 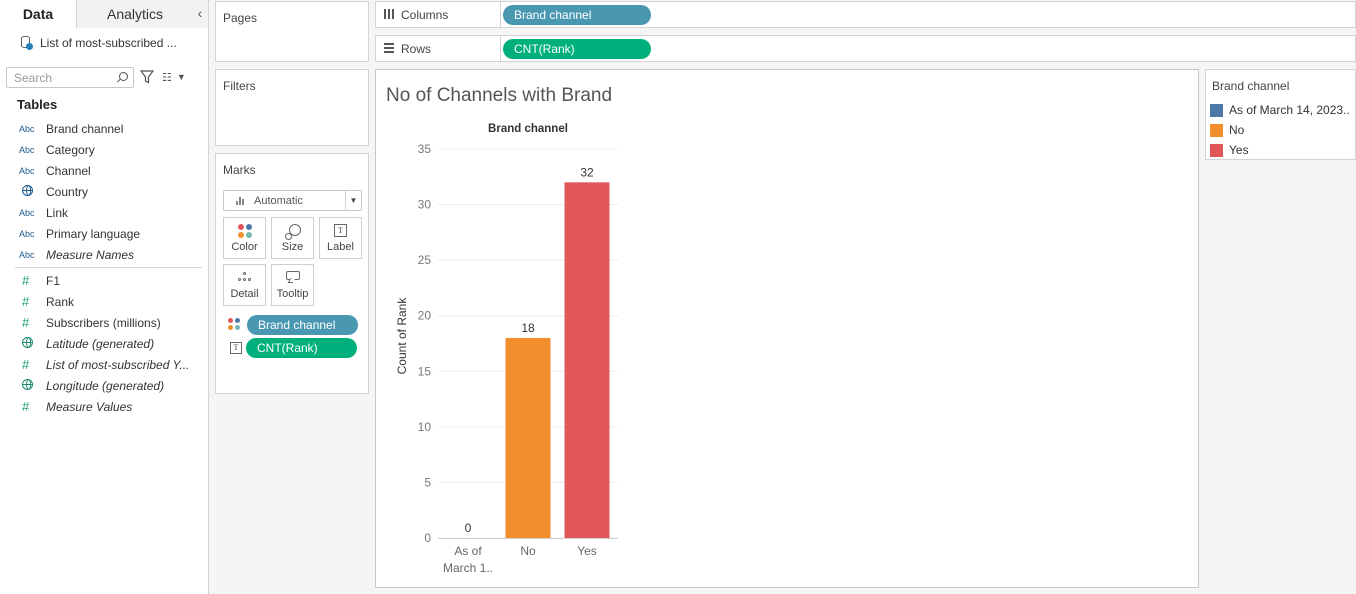 What do you see at coordinates (468, 568) in the screenshot?
I see `x-tick-label: March 1..` at bounding box center [468, 568].